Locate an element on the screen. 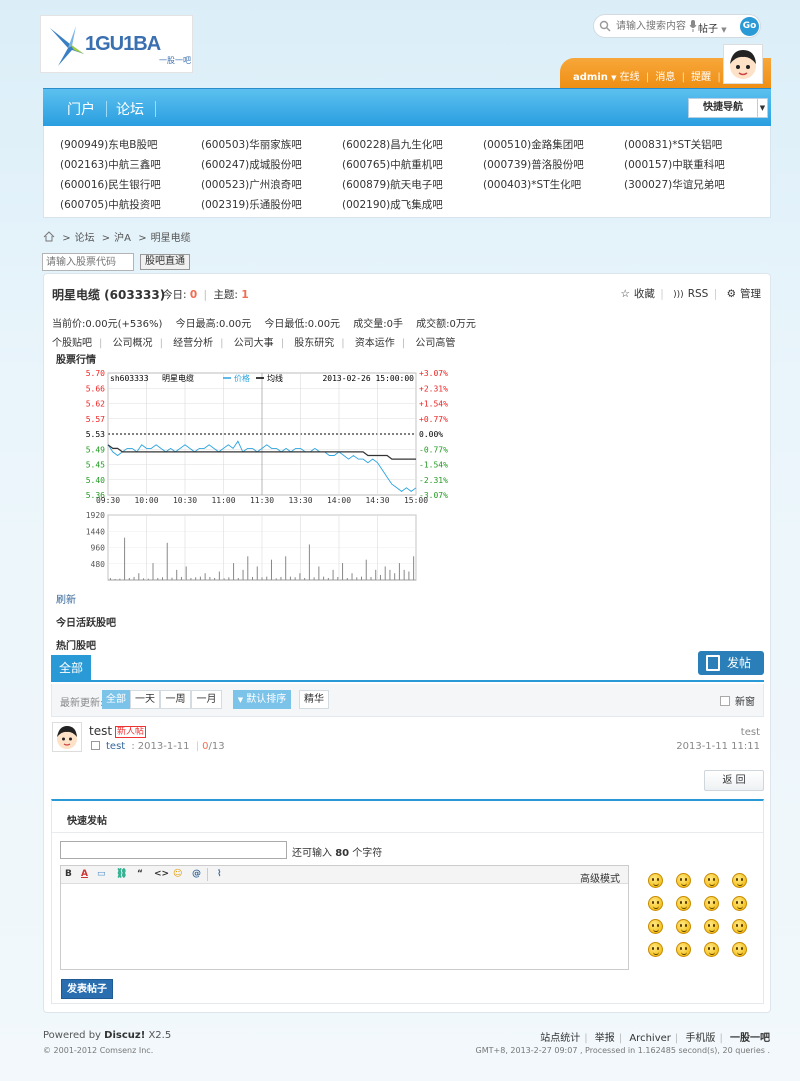  thread-title-link: test is located at coordinates (100, 731).